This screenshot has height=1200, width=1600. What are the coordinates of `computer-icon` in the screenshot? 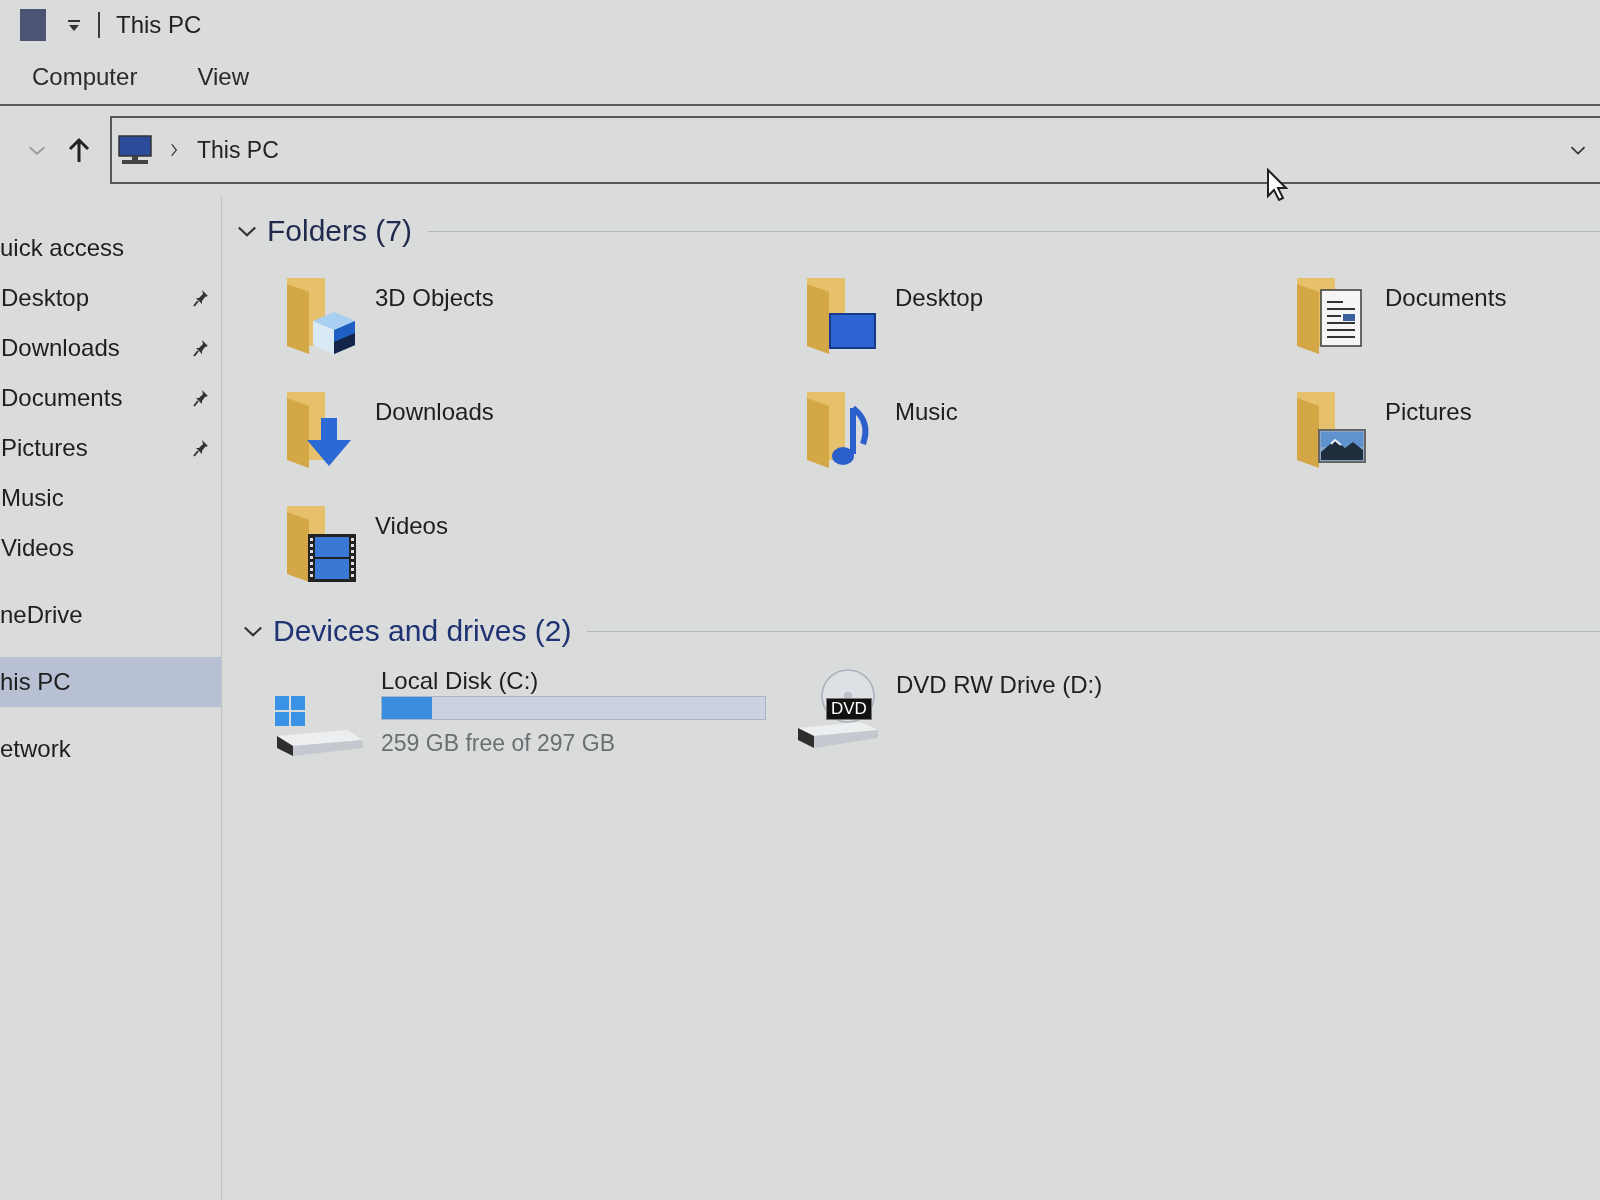 It's located at (135, 150).